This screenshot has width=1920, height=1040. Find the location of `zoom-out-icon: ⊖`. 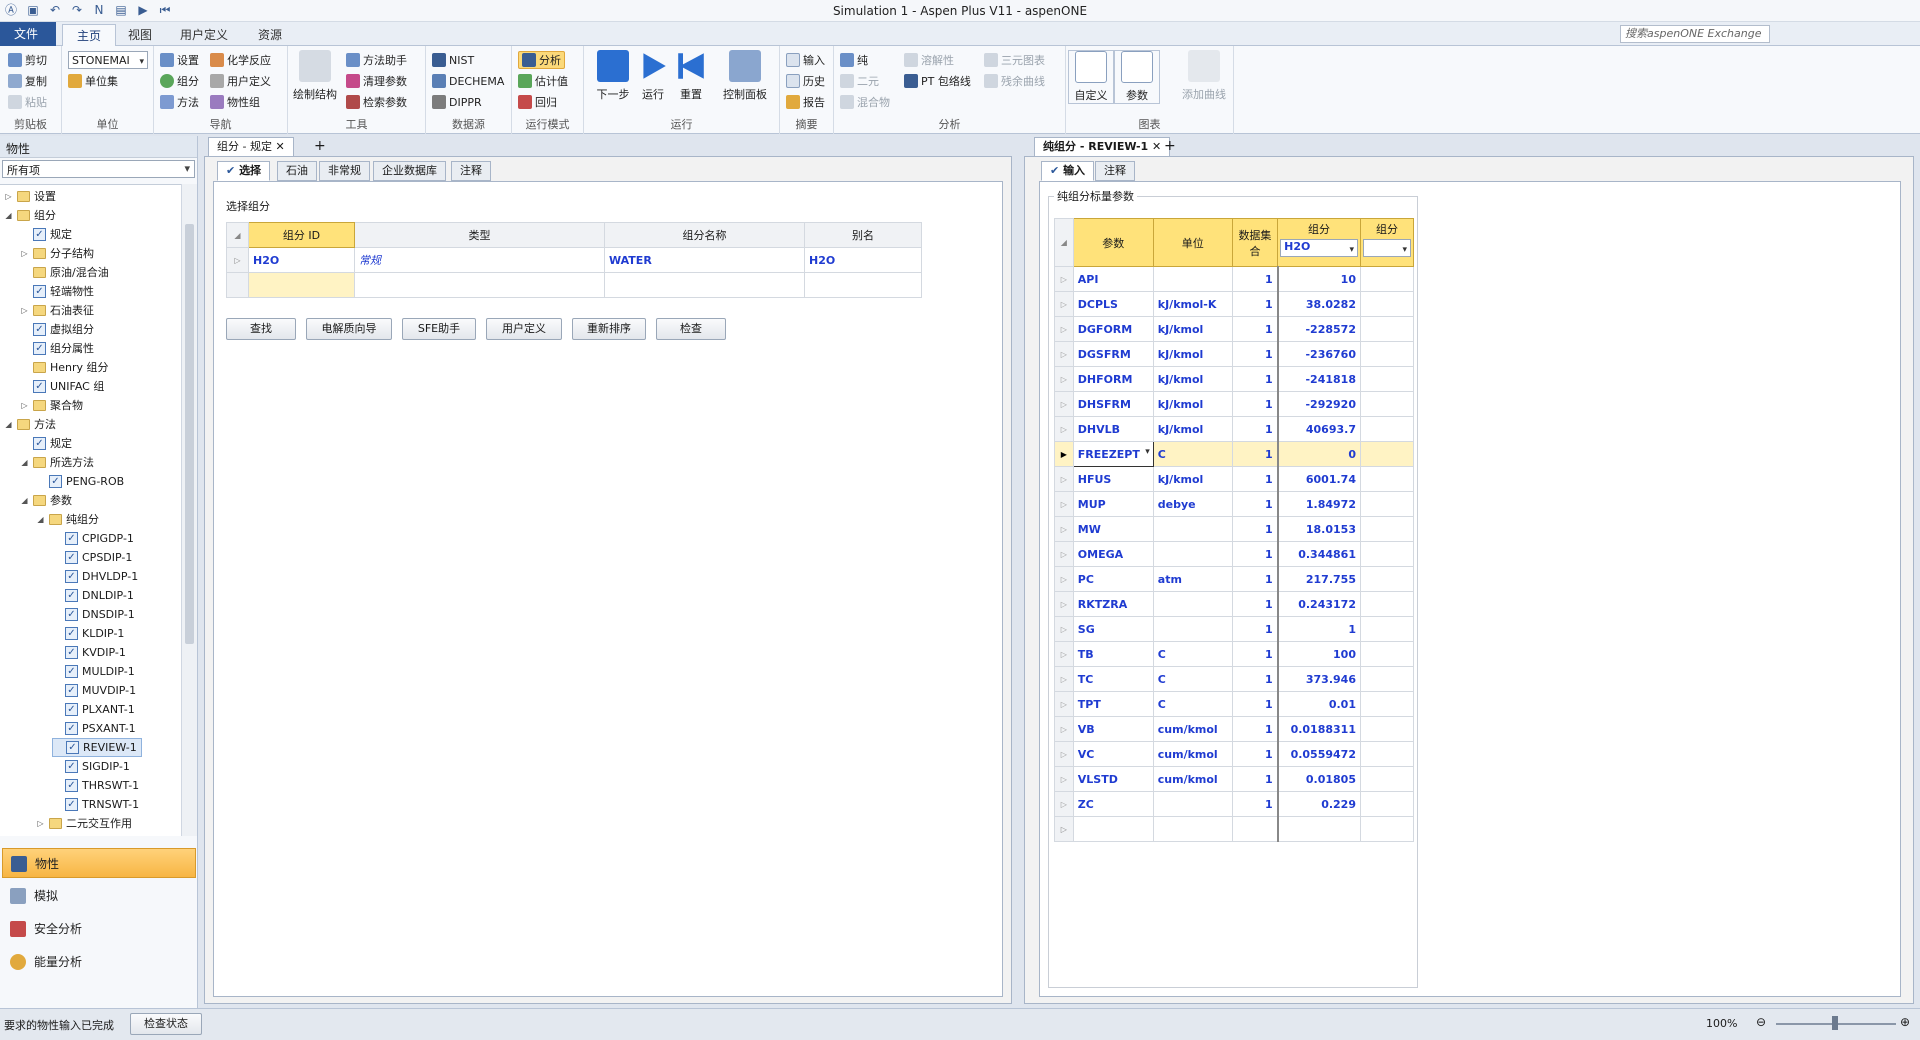

zoom-out-icon: ⊖ is located at coordinates (1761, 1022).